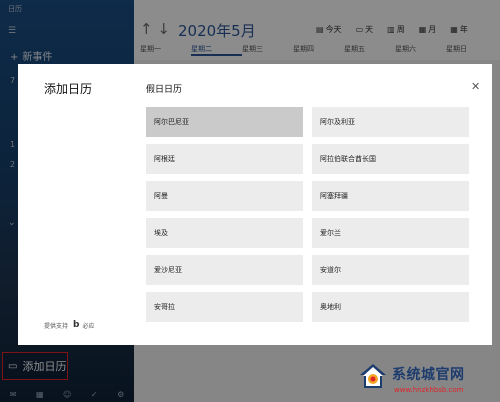 The image size is (500, 402). I want to click on holiday-calendar-item: 安道尔, so click(390, 270).